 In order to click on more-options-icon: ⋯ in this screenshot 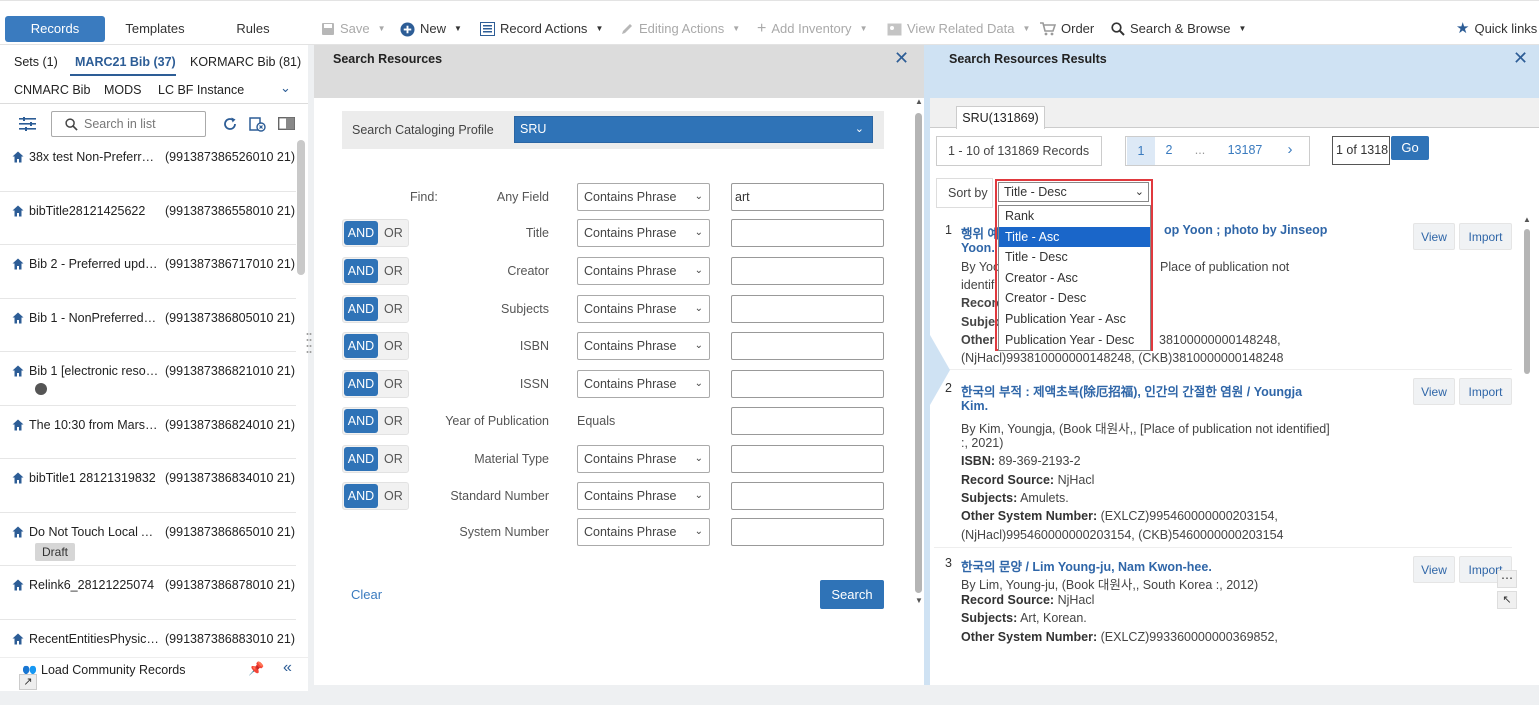, I will do `click(1507, 579)`.